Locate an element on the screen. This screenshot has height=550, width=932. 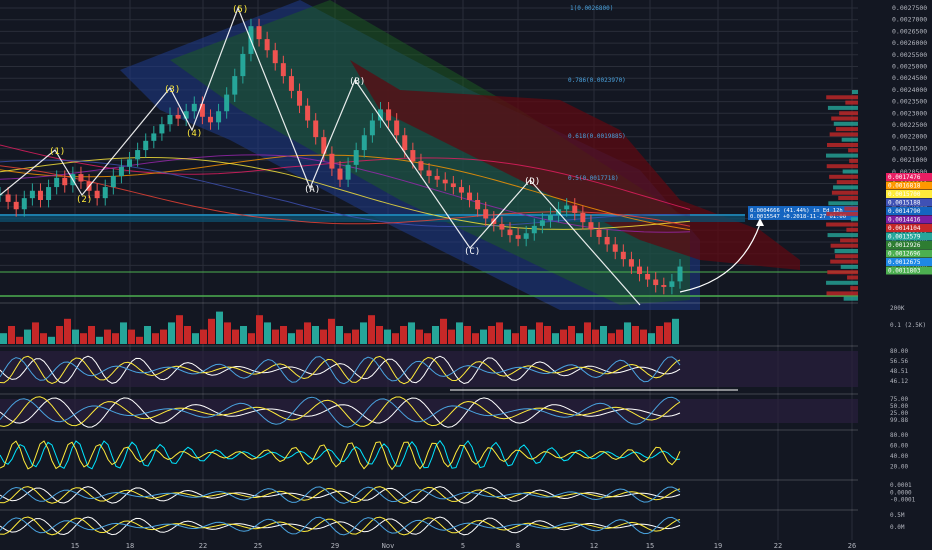
price-tick-label: 0.0027500 is located at coordinates (909, 8).